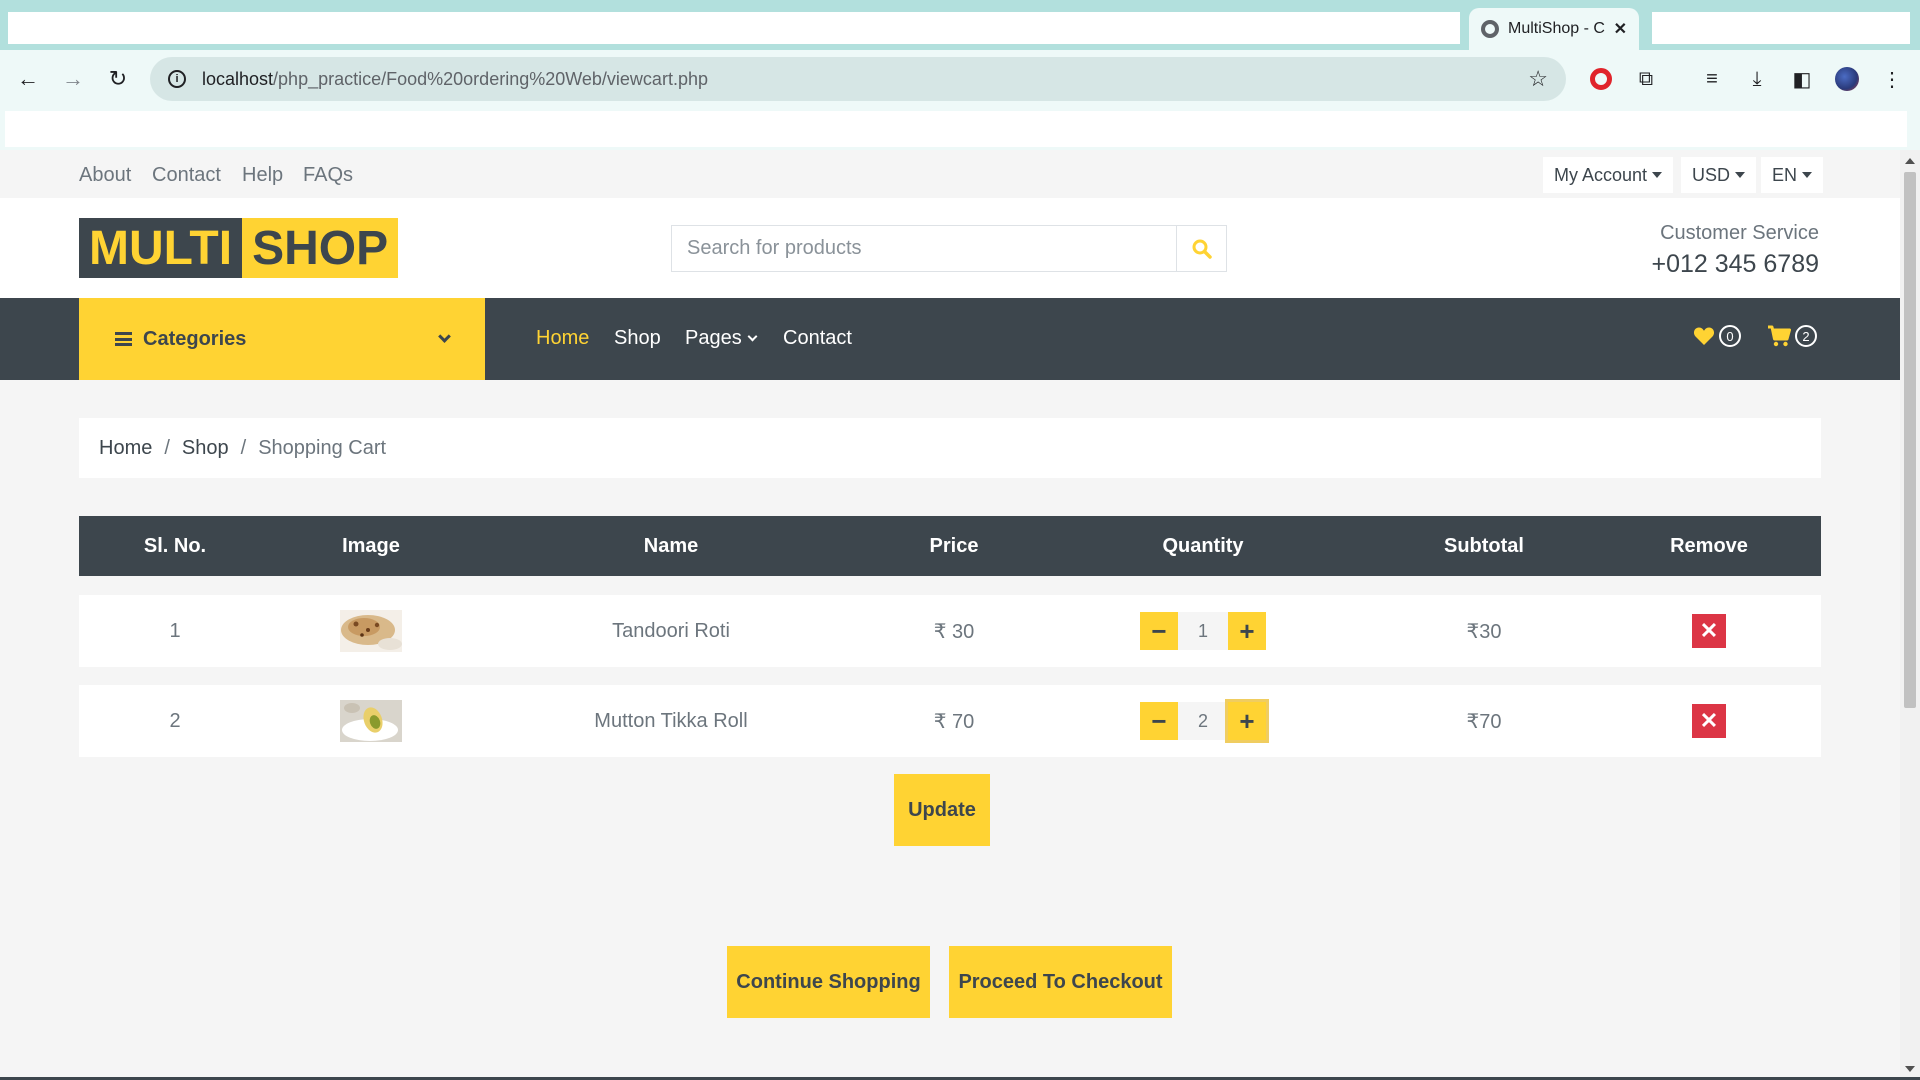  Describe the element at coordinates (118, 79) in the screenshot. I see `reload-icon: ↻` at that location.